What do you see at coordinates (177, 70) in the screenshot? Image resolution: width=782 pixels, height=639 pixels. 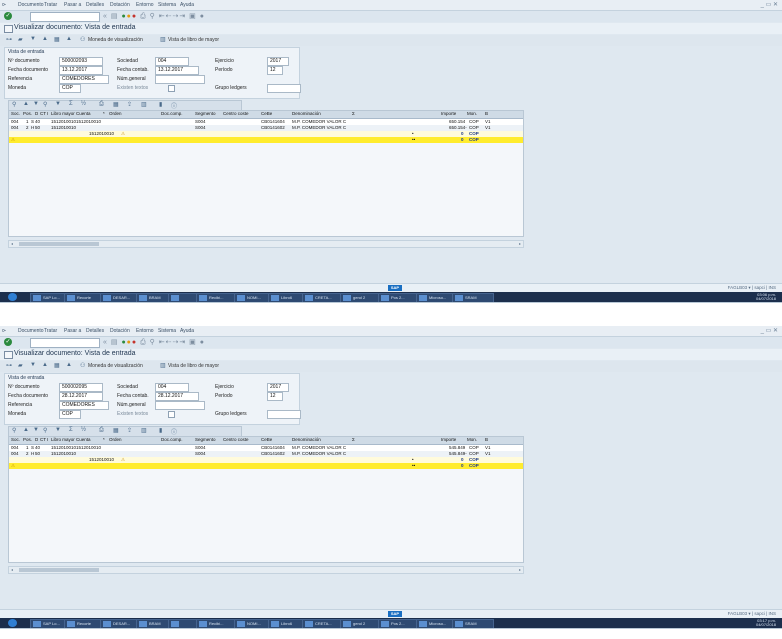 I see `posting-date-field: 13.12.2017` at bounding box center [177, 70].